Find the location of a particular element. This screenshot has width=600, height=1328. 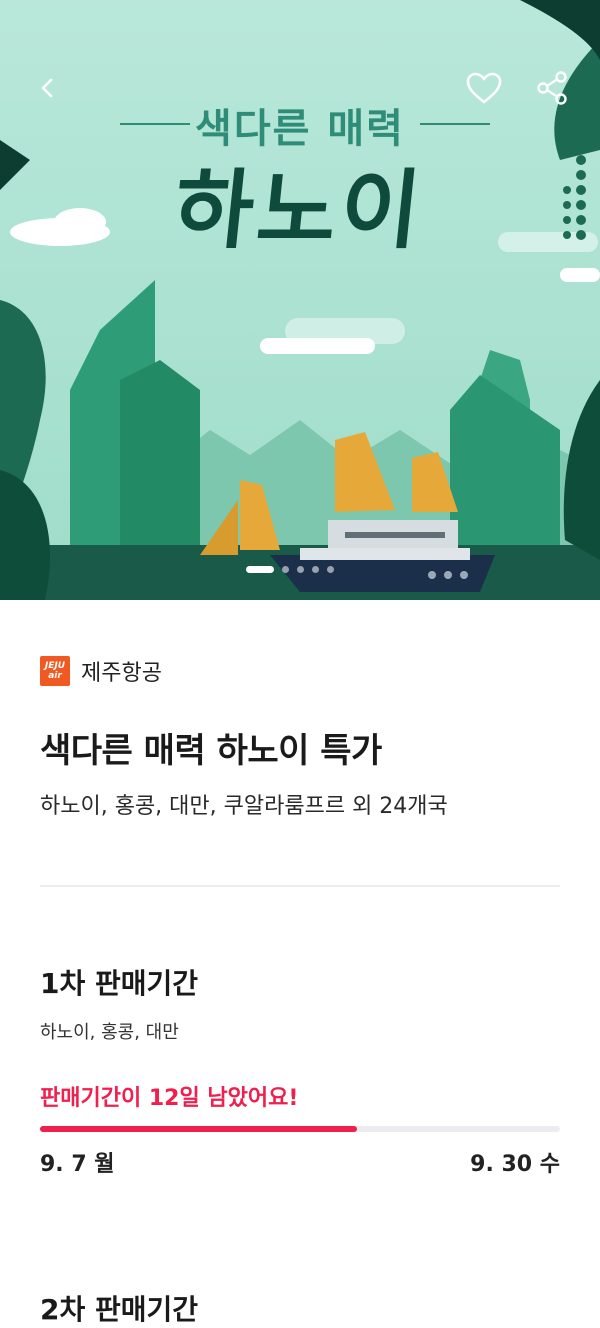

airline-logo: JEJU air is located at coordinates (55, 671).